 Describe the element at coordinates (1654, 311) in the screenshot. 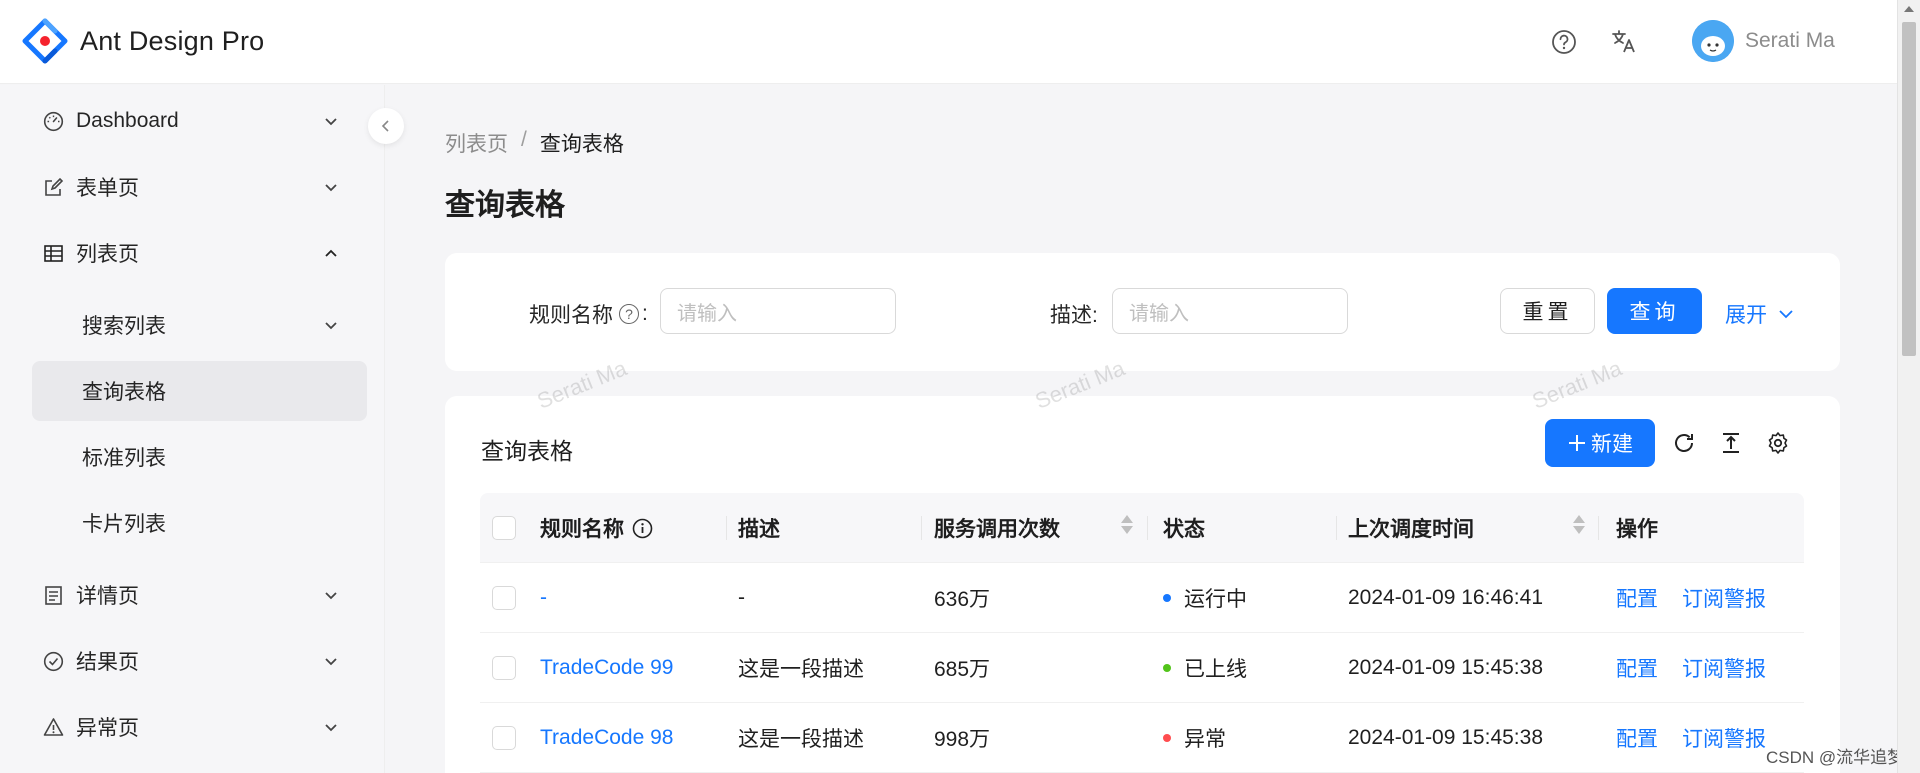

I see `query-button: 查询` at that location.